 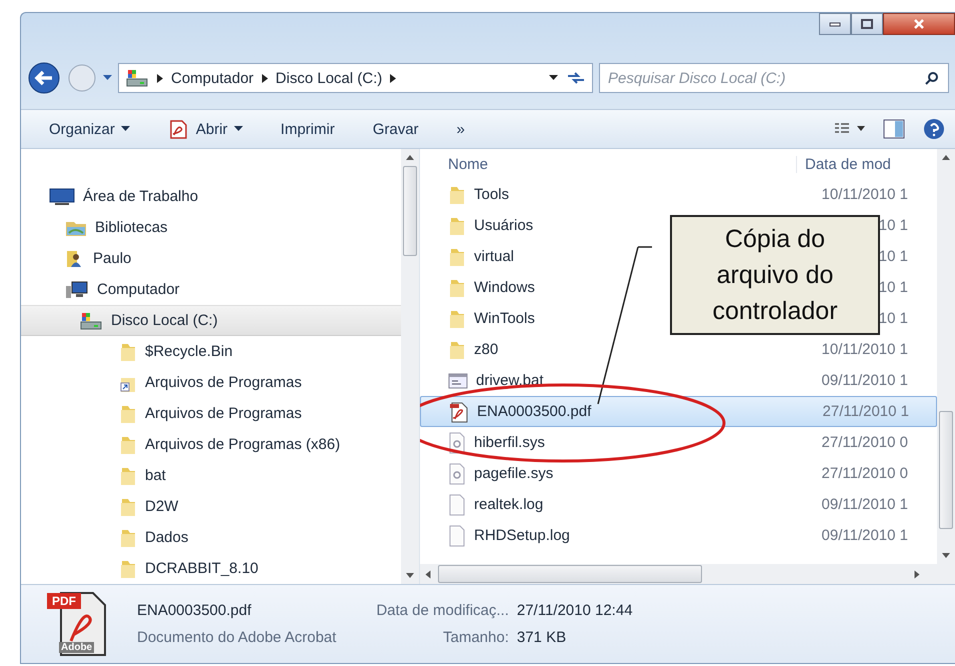 I want to click on detail-label: Tamanho:, so click(x=475, y=637).